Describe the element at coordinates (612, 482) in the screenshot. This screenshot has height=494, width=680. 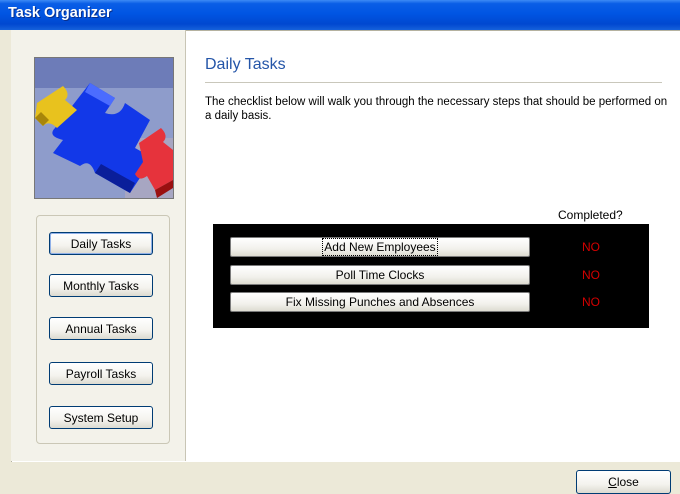
I see `close-accelerator: C` at that location.